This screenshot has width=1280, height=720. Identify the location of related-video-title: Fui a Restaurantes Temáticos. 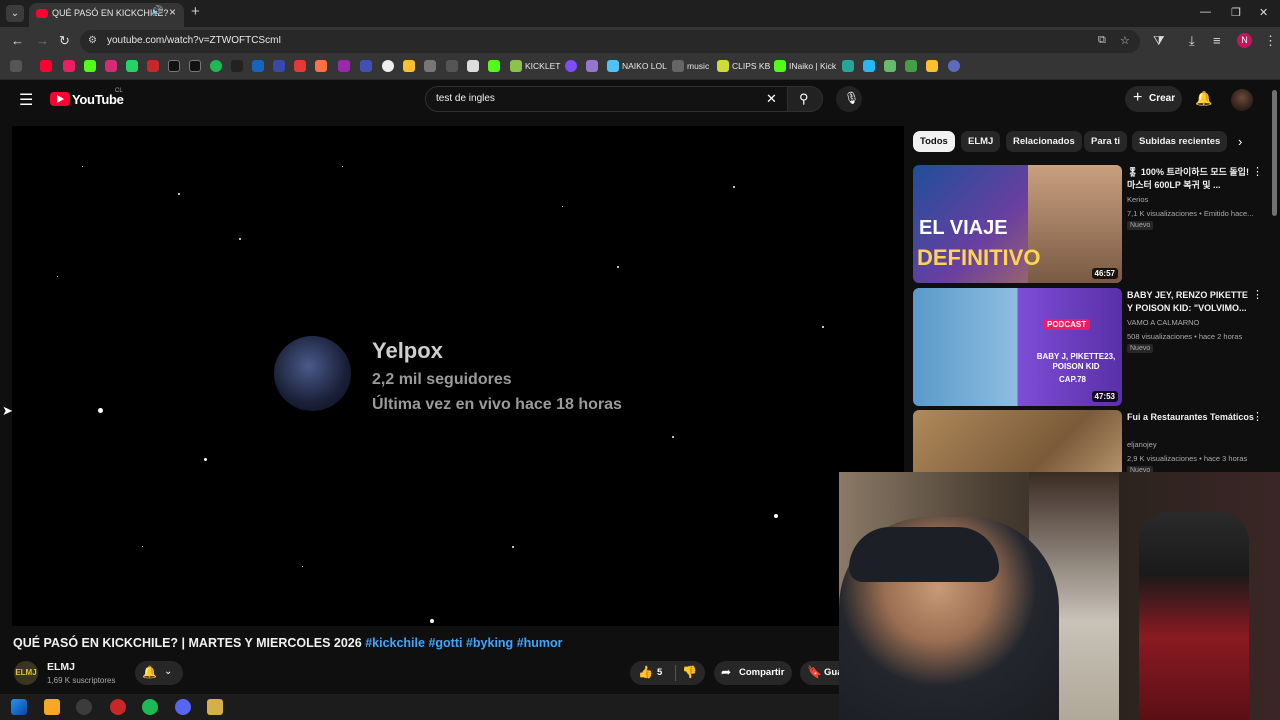
(1191, 417).